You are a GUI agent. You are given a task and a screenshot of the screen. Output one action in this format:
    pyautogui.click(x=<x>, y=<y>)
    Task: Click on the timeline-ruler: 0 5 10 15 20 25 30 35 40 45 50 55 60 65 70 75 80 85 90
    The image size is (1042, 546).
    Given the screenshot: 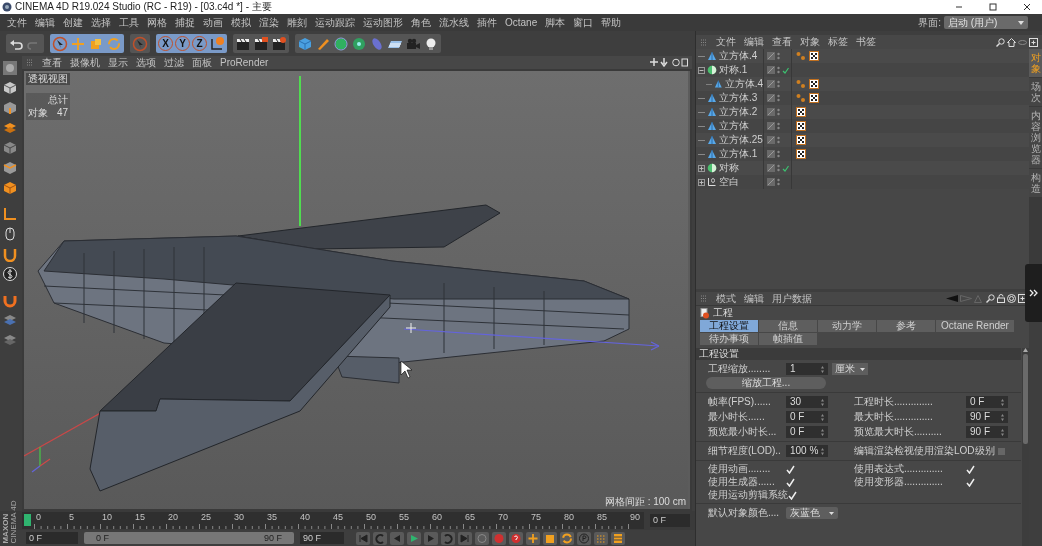 What is the action you would take?
    pyautogui.click(x=333, y=520)
    